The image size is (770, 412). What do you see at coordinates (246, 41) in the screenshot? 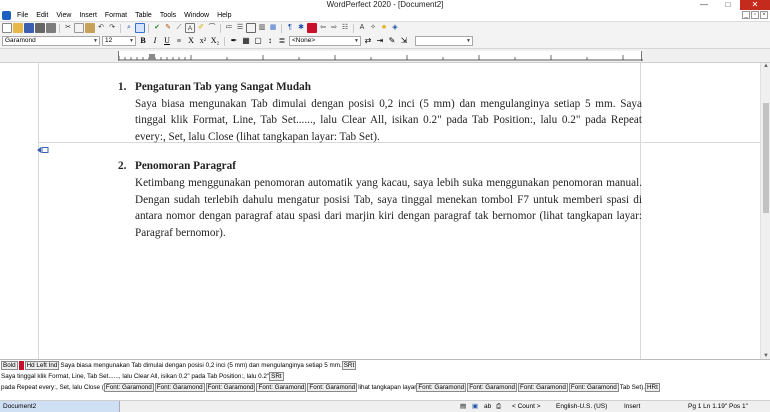
I see `text-highlight-icon: ▦` at bounding box center [246, 41].